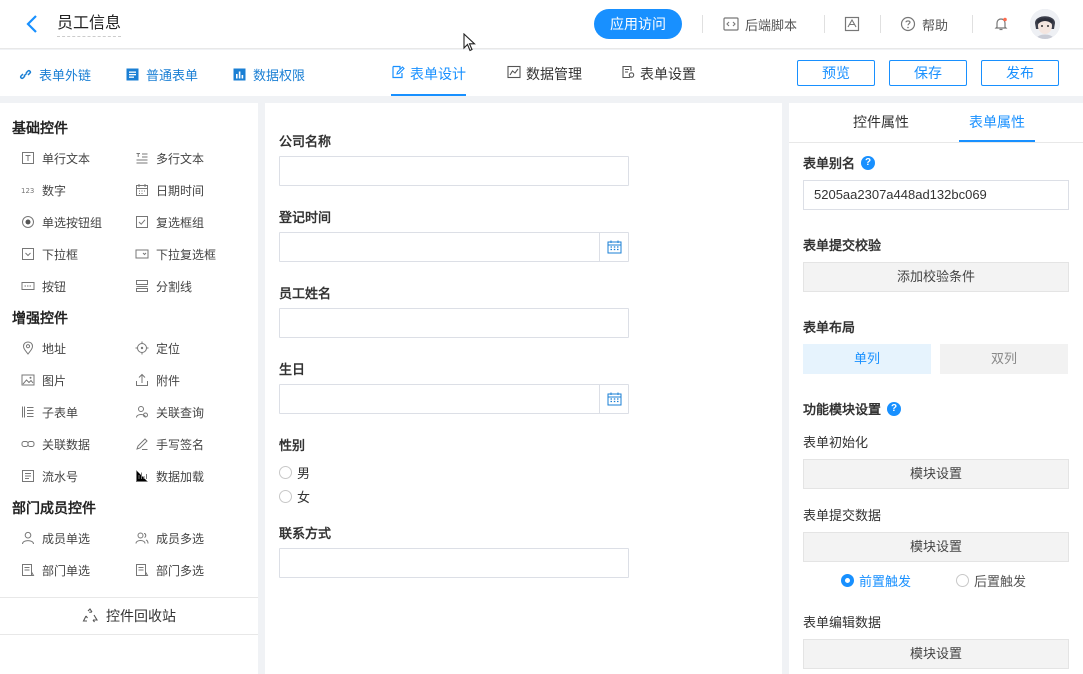  I want to click on control-geolocation: 定位, so click(157, 348).